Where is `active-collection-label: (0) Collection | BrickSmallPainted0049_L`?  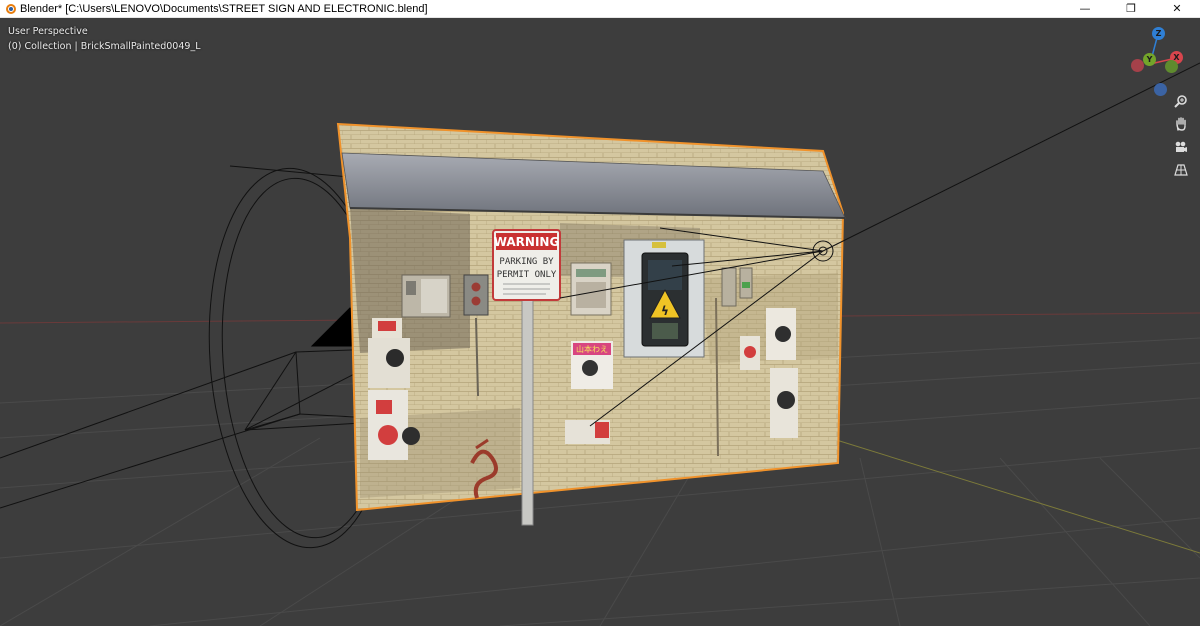 active-collection-label: (0) Collection | BrickSmallPainted0049_L is located at coordinates (104, 46).